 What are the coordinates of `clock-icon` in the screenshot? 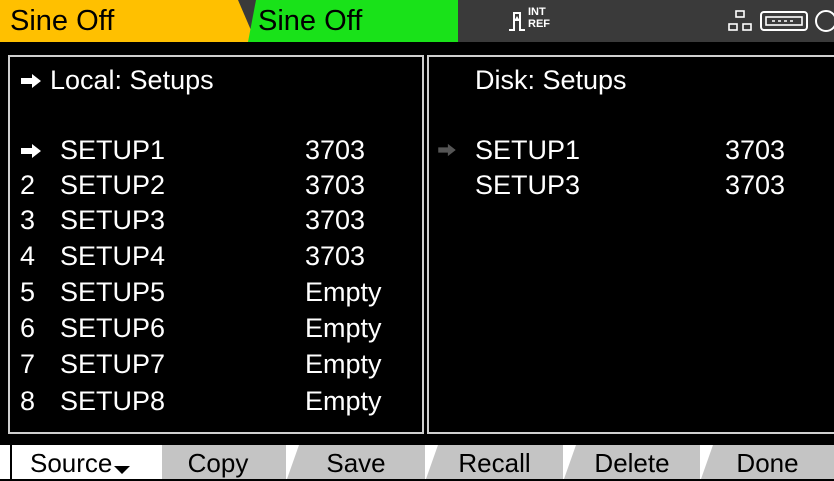 It's located at (824, 21).